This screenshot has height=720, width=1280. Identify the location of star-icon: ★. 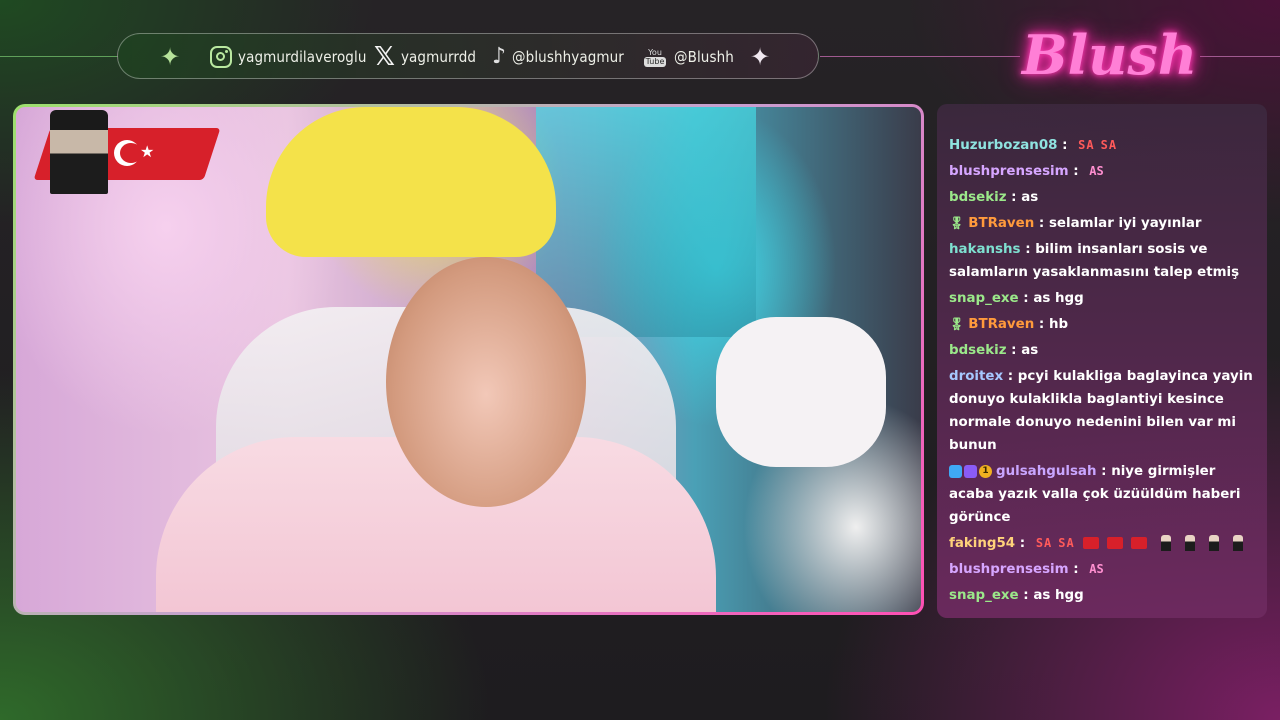
(147, 151).